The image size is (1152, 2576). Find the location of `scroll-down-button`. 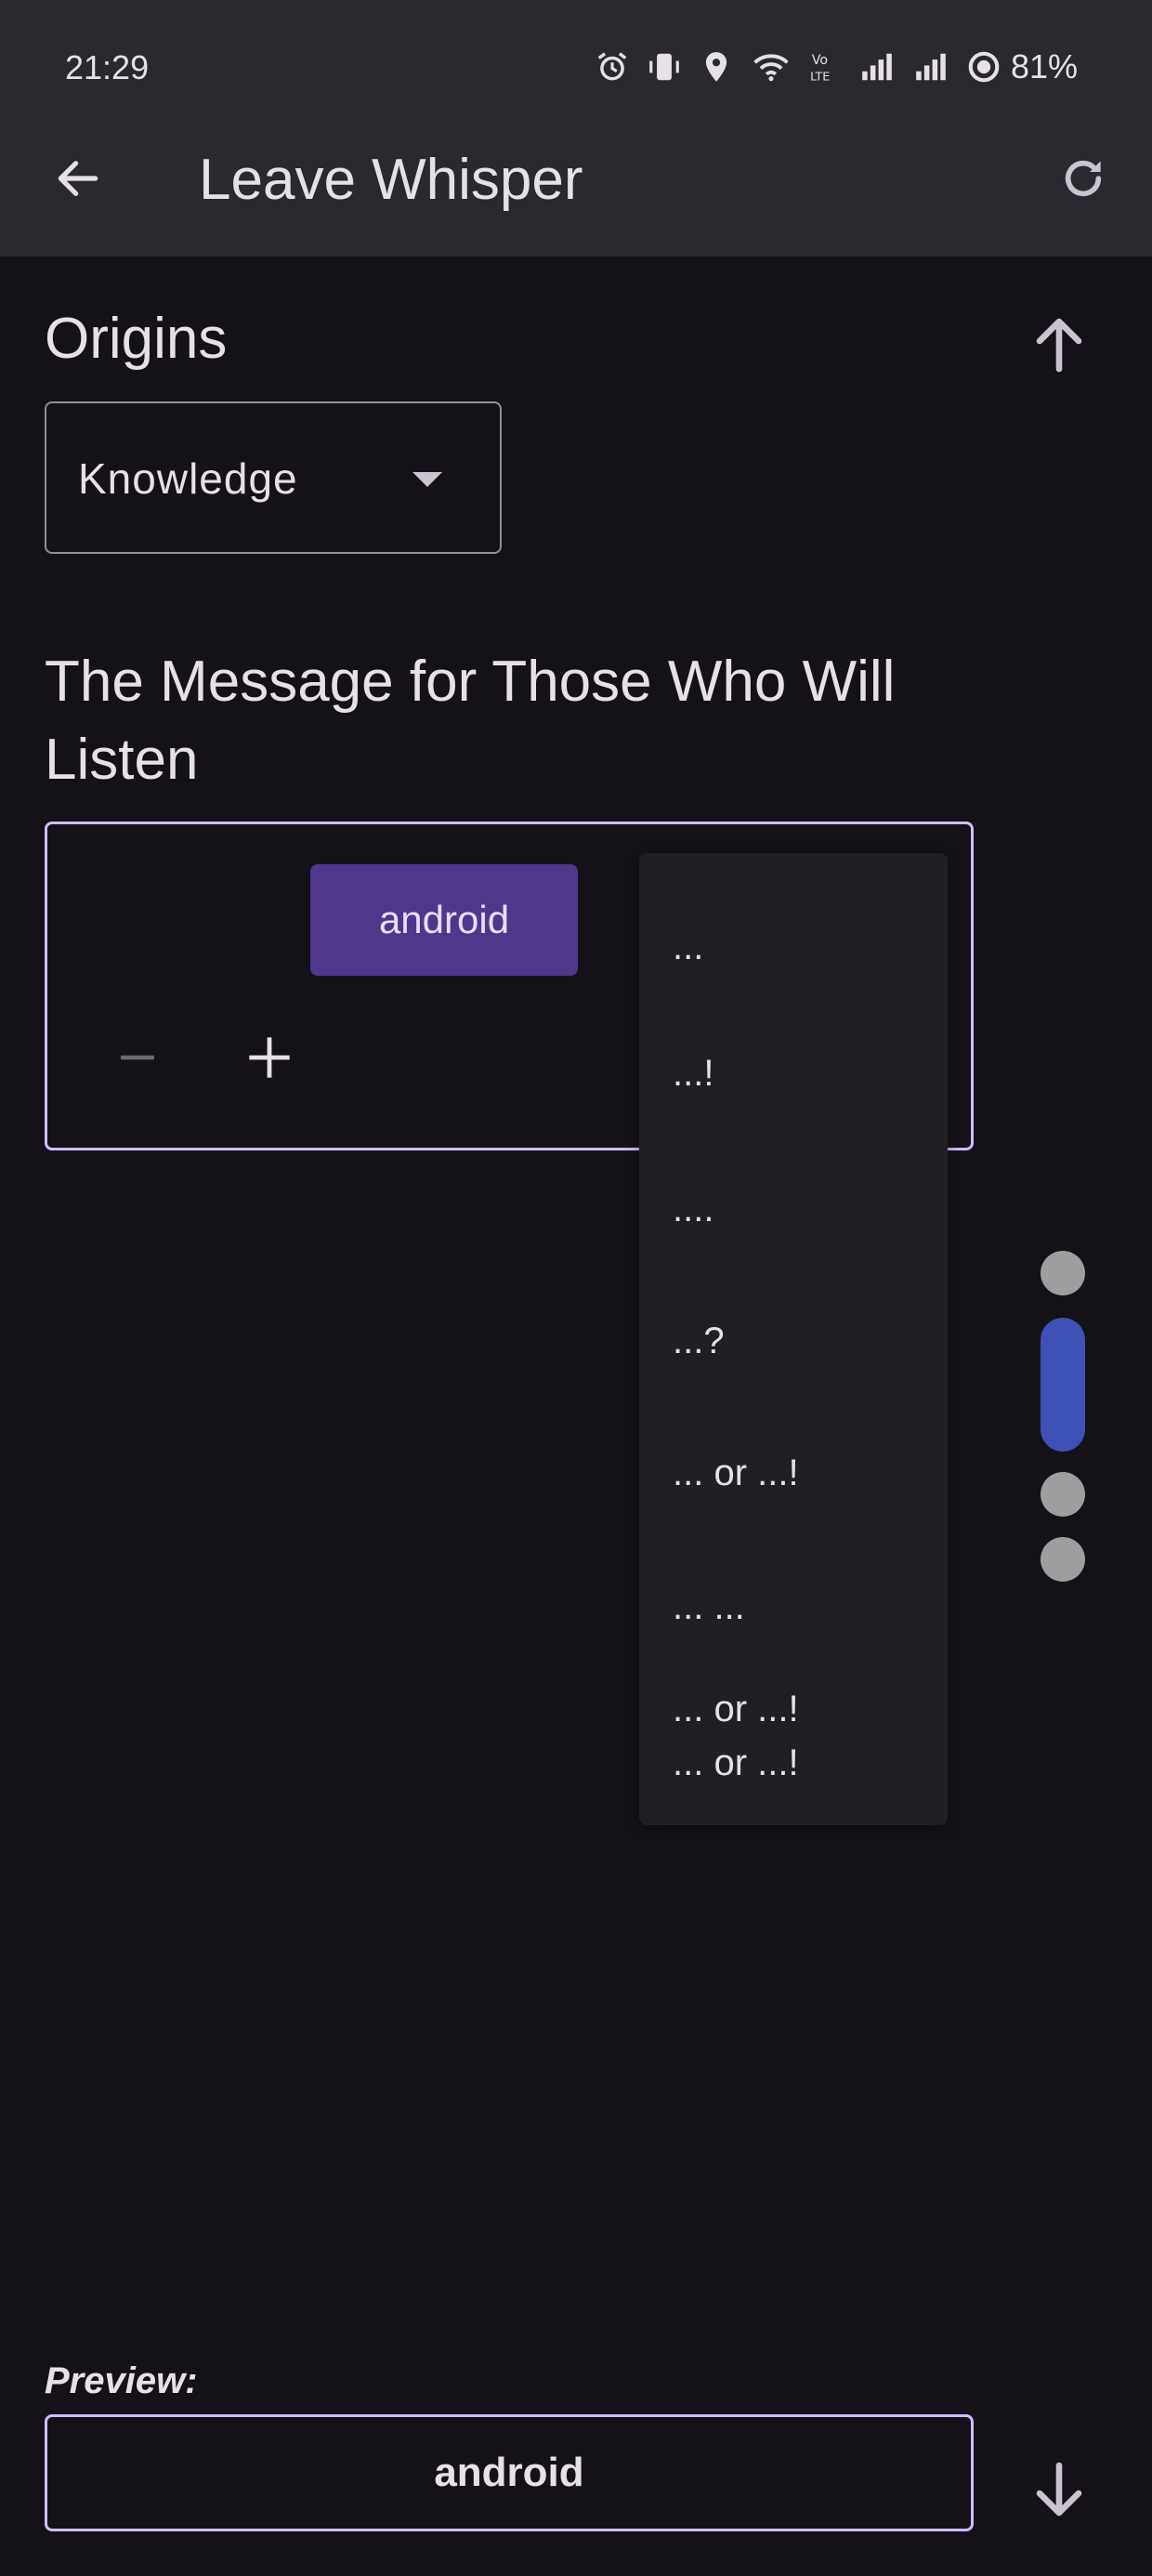

scroll-down-button is located at coordinates (1059, 2490).